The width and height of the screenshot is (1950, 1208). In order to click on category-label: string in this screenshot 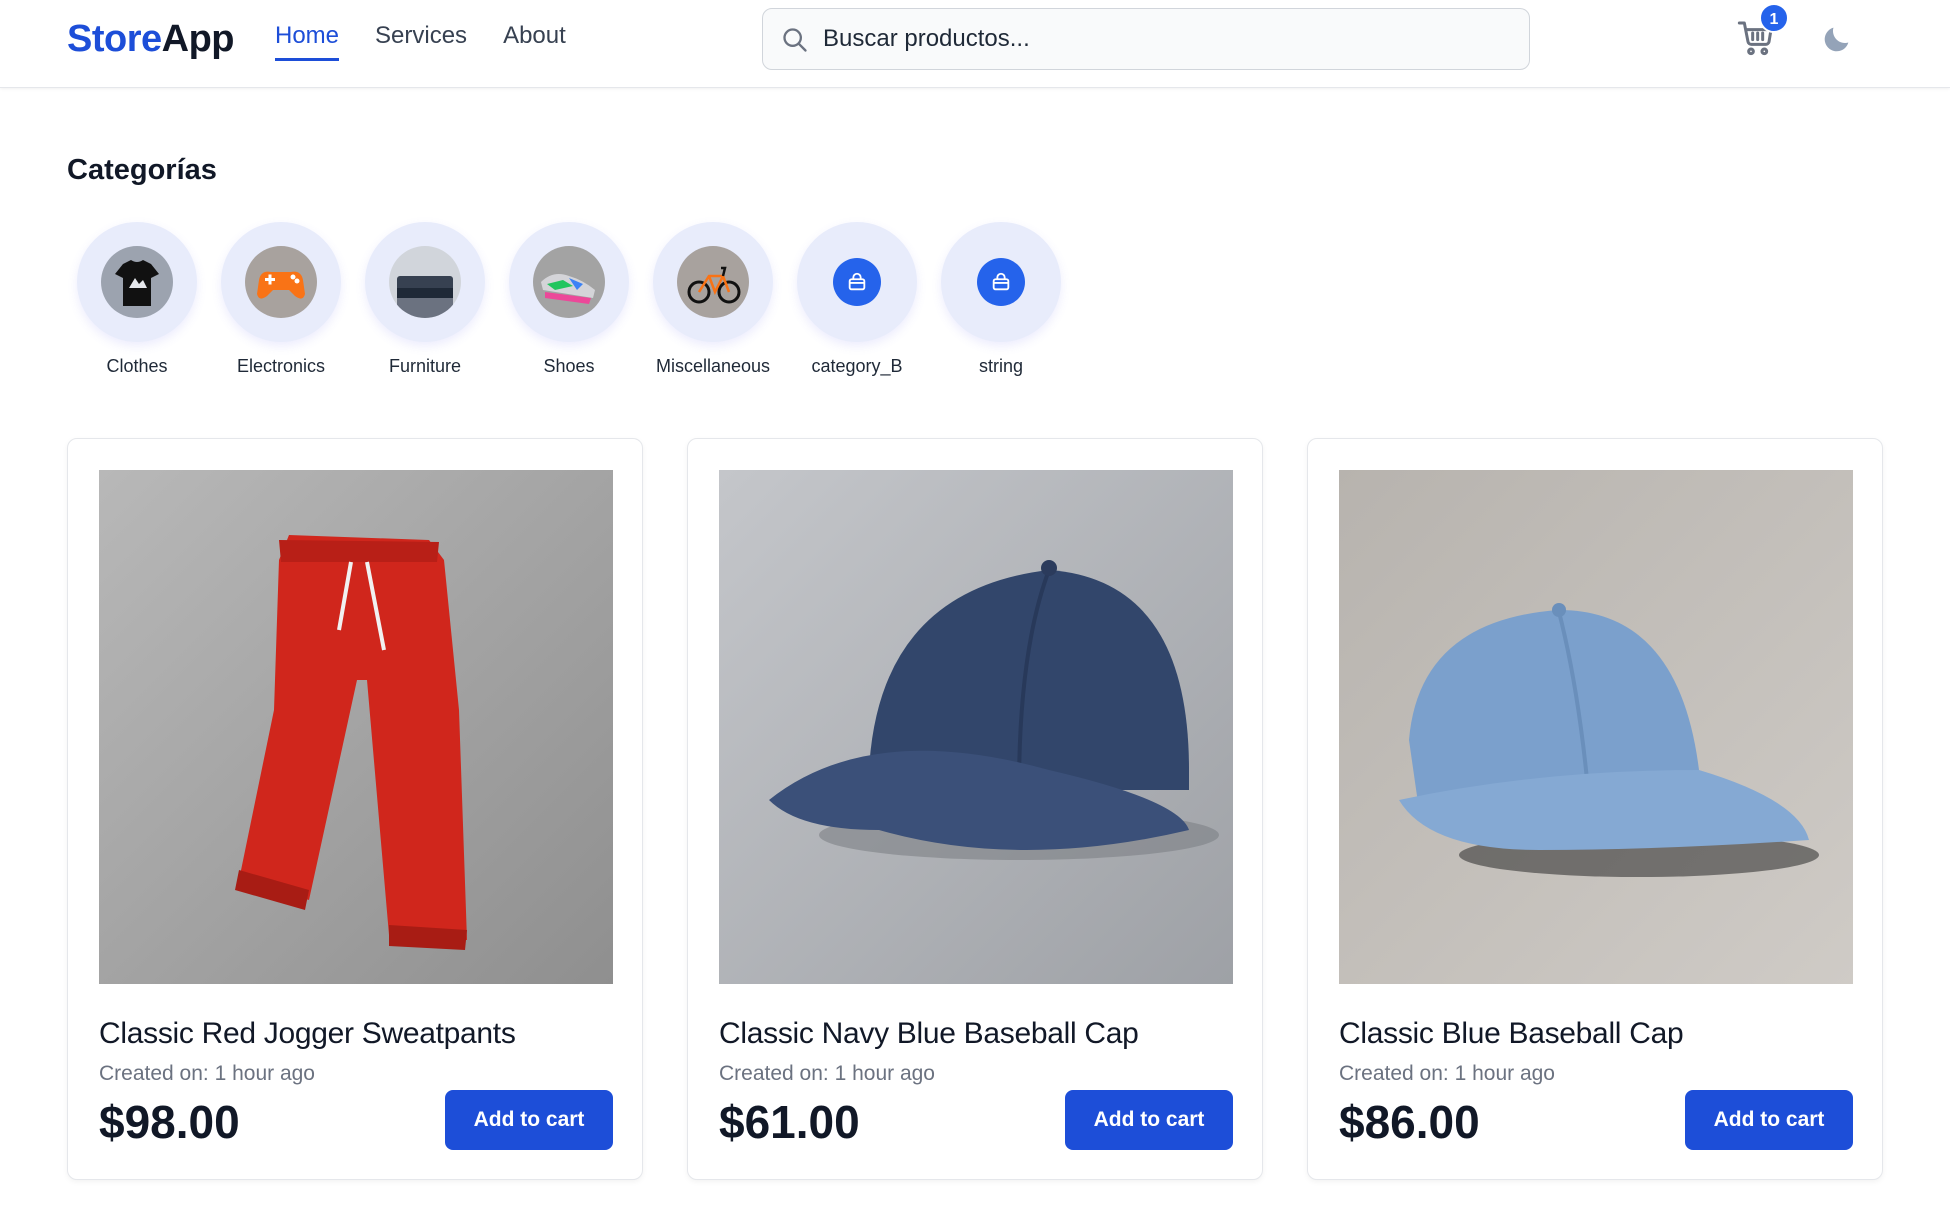, I will do `click(1000, 366)`.